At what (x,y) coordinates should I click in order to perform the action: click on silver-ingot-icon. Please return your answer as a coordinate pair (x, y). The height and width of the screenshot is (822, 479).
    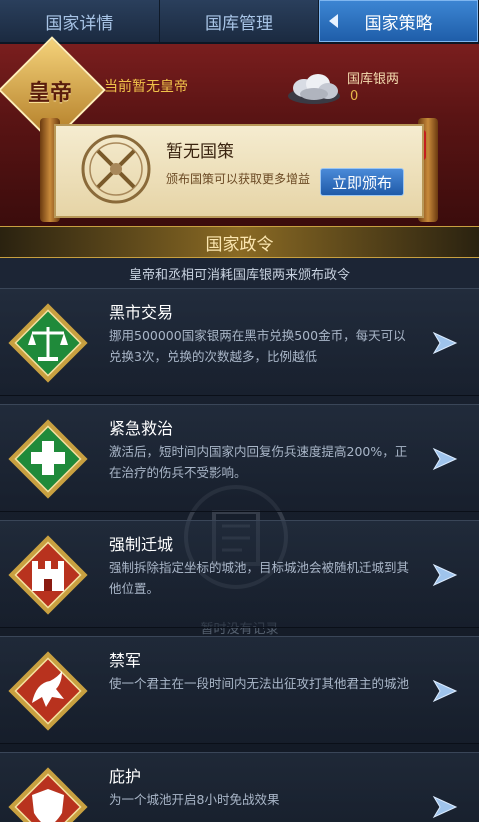
    Looking at the image, I should click on (314, 89).